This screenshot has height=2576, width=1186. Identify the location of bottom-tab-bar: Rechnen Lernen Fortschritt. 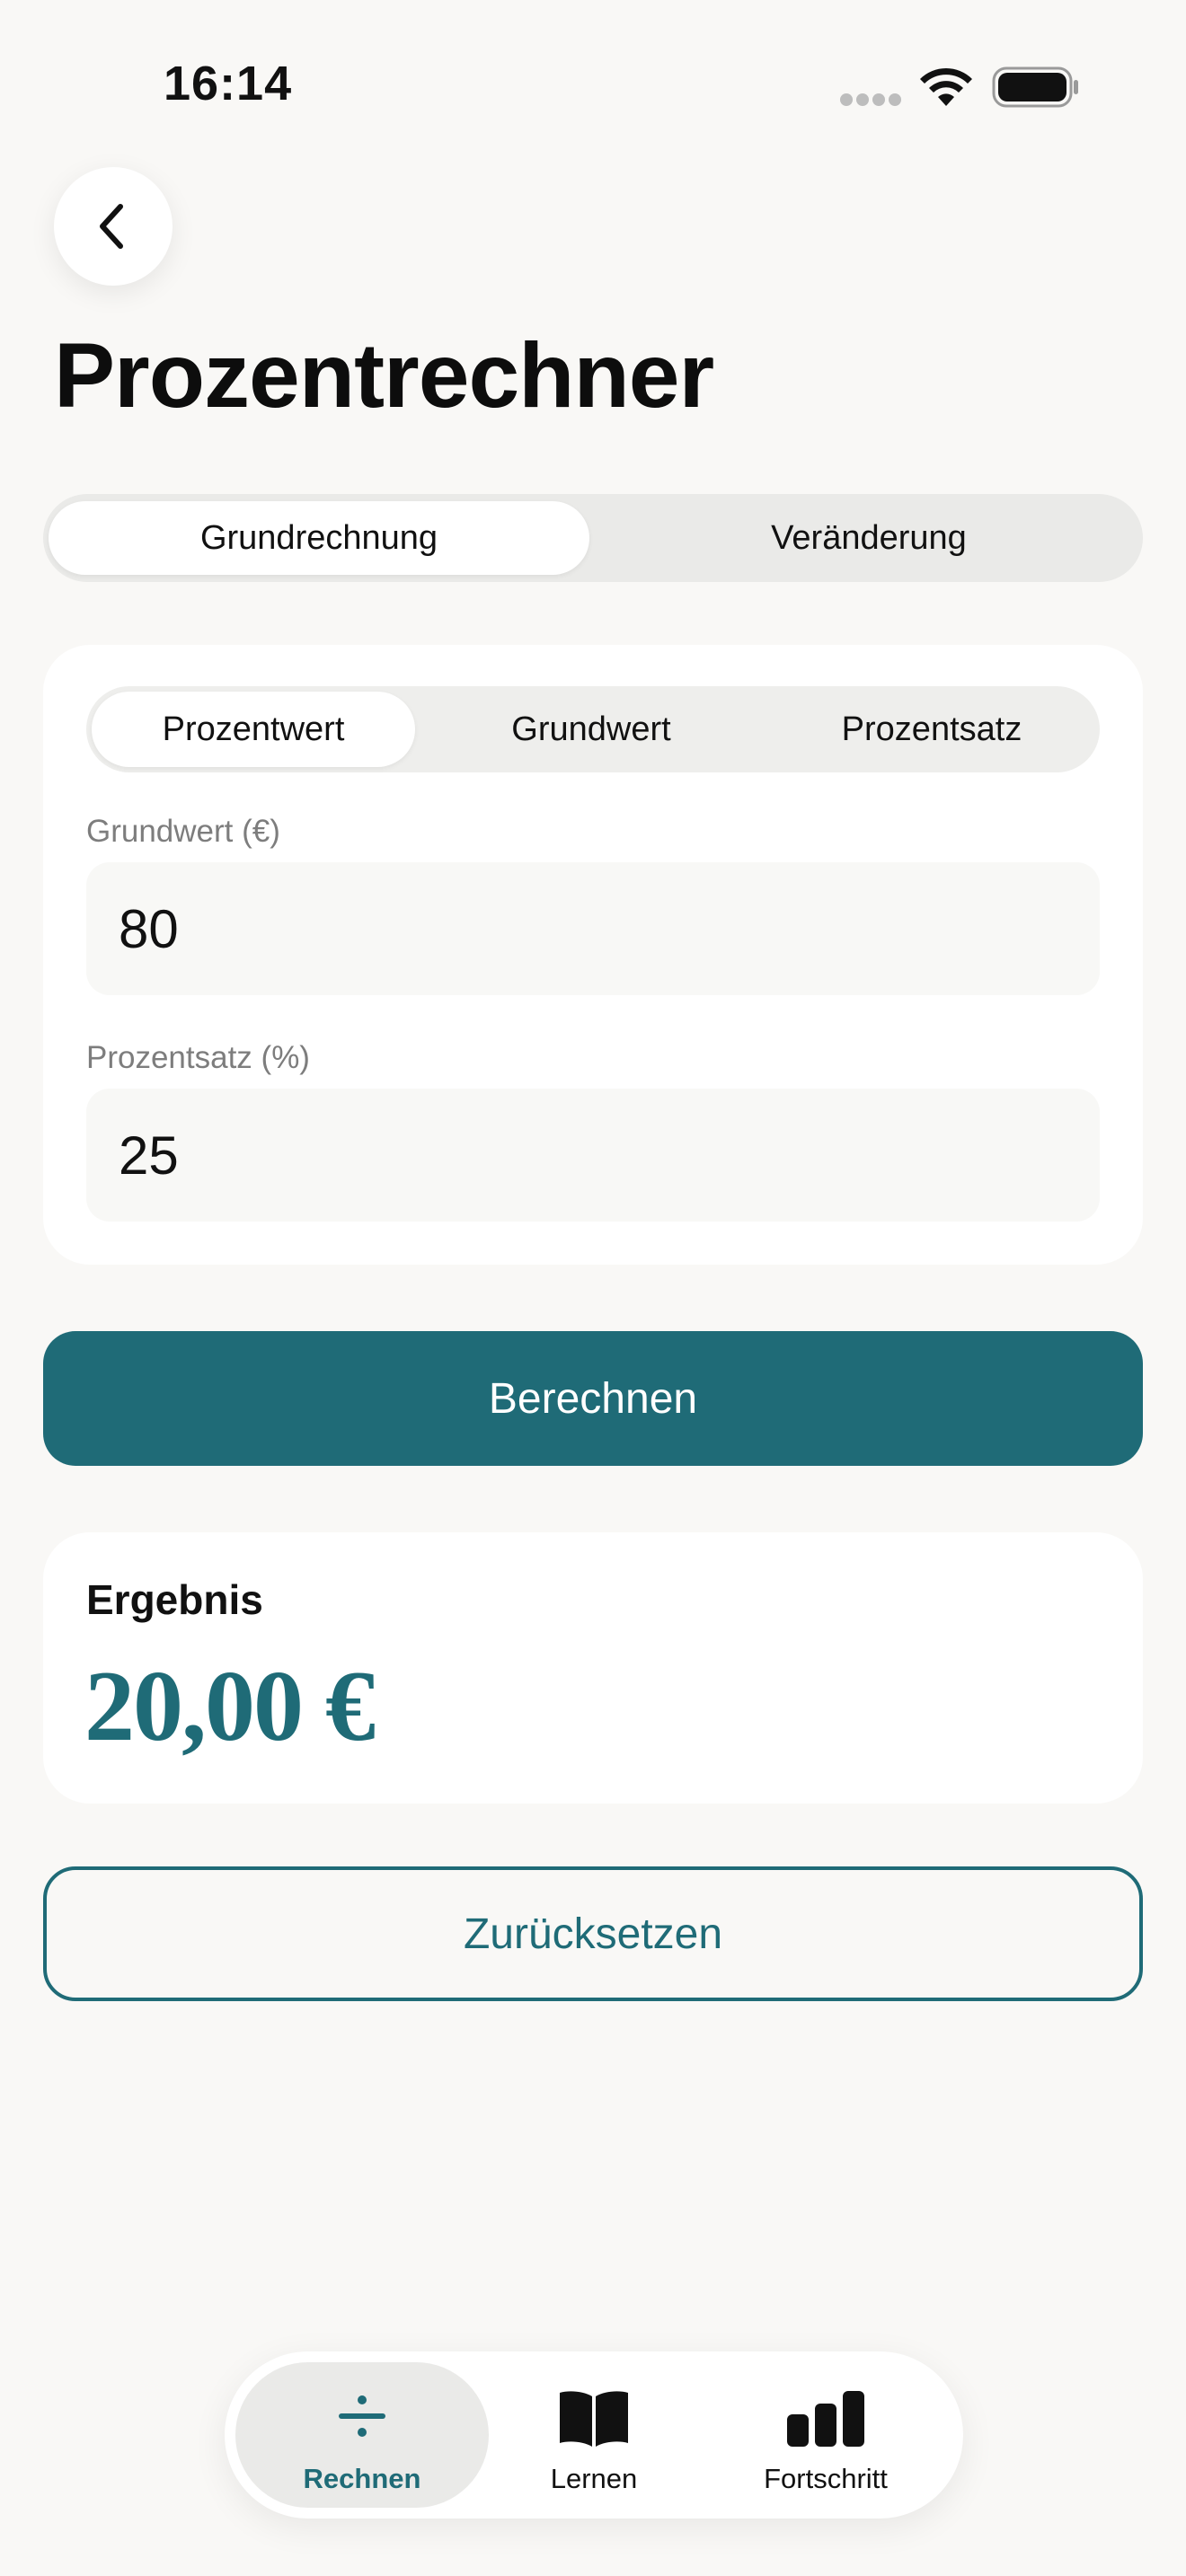
(594, 2435).